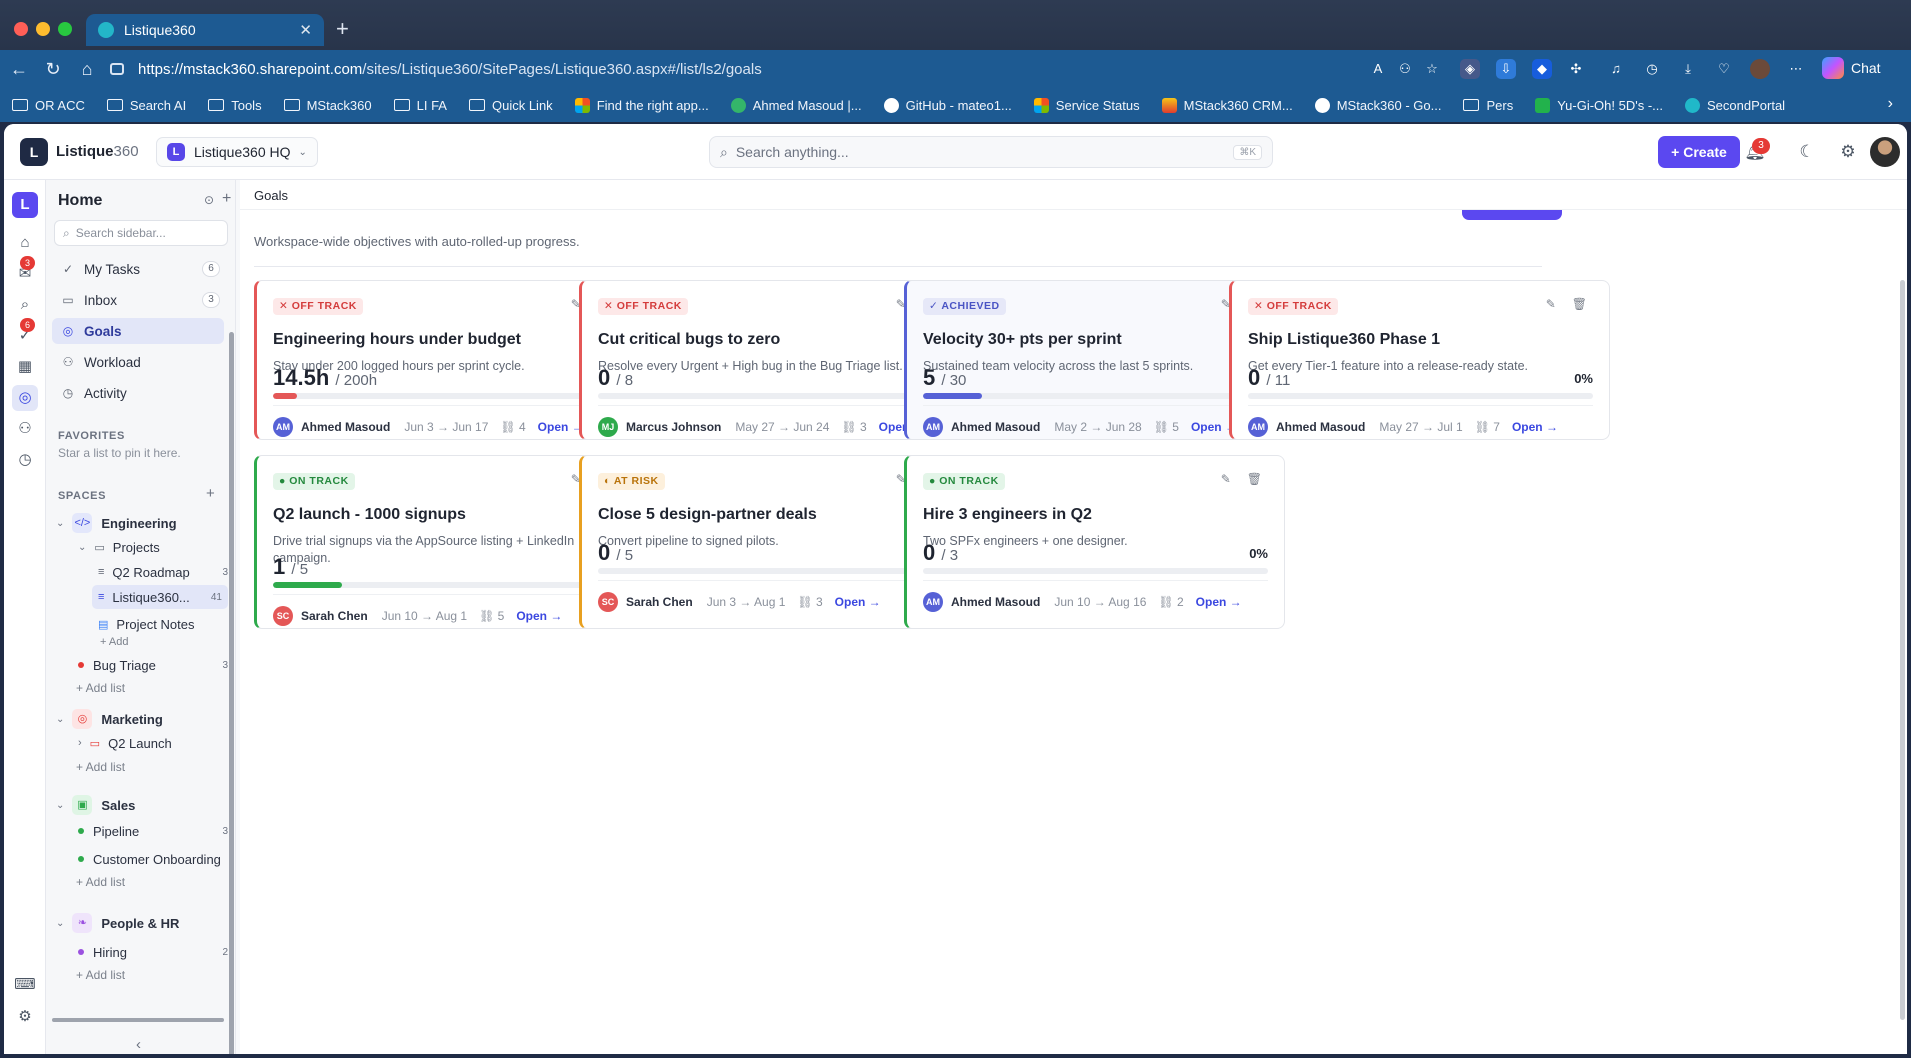 The width and height of the screenshot is (1911, 1058). What do you see at coordinates (95, 805) in the screenshot?
I see `space-sales: ⌄ ▣ Sales` at bounding box center [95, 805].